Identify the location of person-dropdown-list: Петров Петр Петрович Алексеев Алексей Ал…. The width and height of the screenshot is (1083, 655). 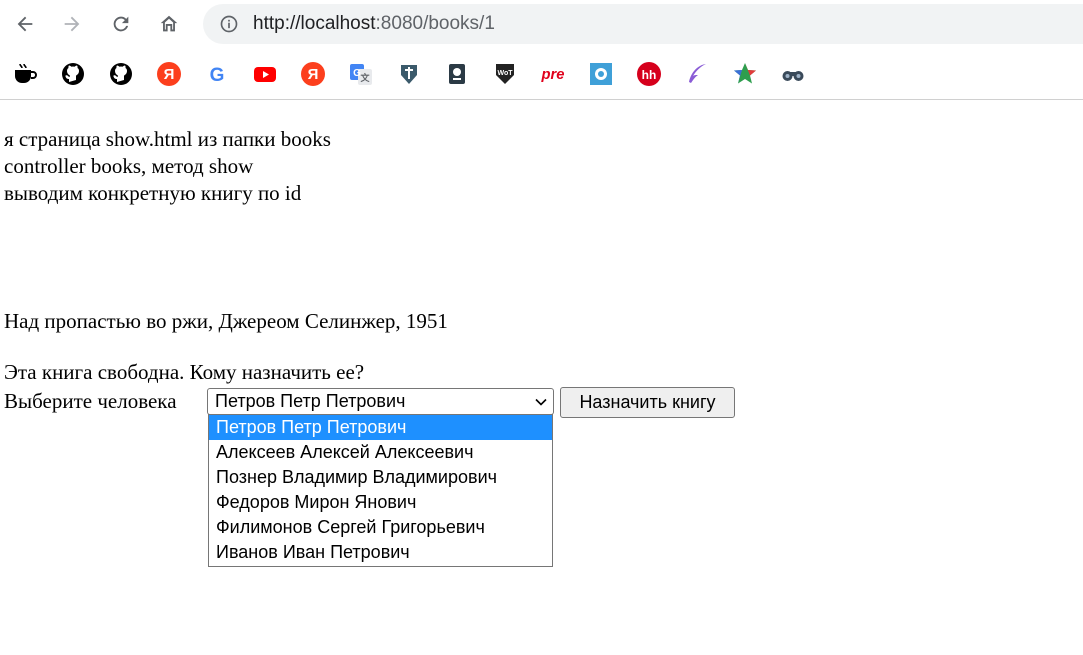
(380, 490).